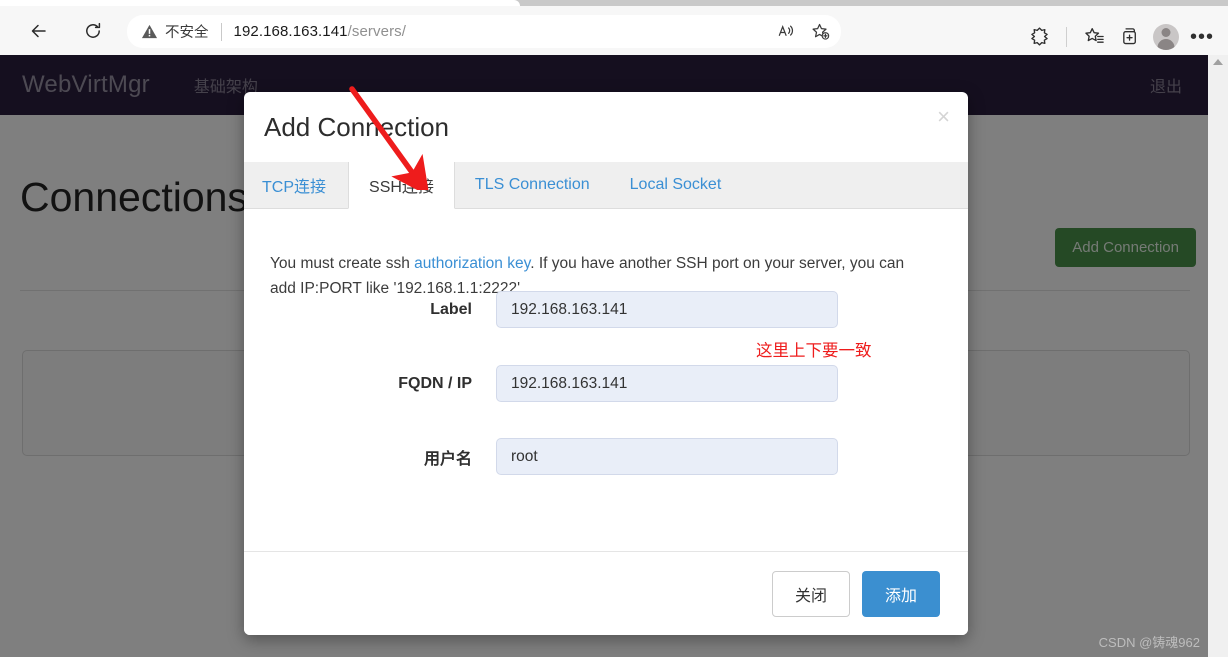  What do you see at coordinates (296, 185) in the screenshot?
I see `tab-tcp-connection: TCP连接` at bounding box center [296, 185].